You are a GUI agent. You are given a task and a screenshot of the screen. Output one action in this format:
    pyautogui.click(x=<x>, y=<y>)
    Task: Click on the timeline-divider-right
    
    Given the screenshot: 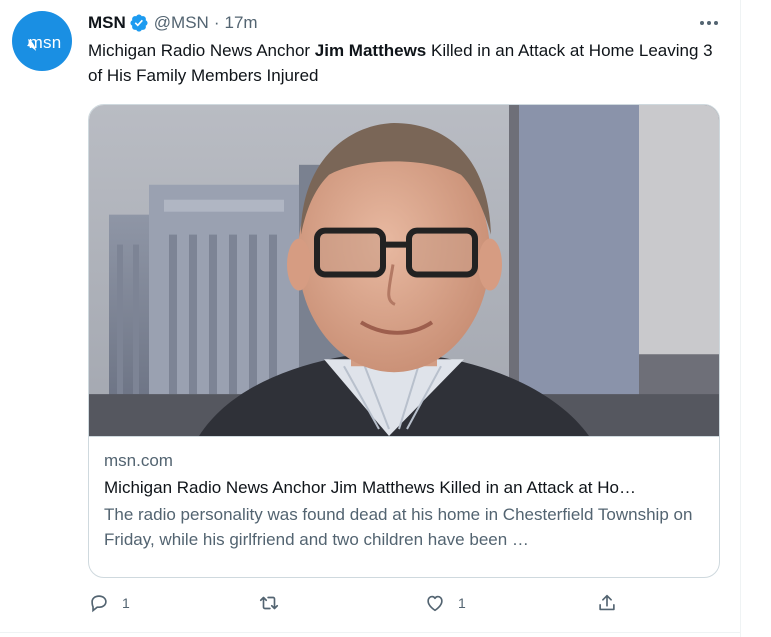 What is the action you would take?
    pyautogui.click(x=740, y=318)
    